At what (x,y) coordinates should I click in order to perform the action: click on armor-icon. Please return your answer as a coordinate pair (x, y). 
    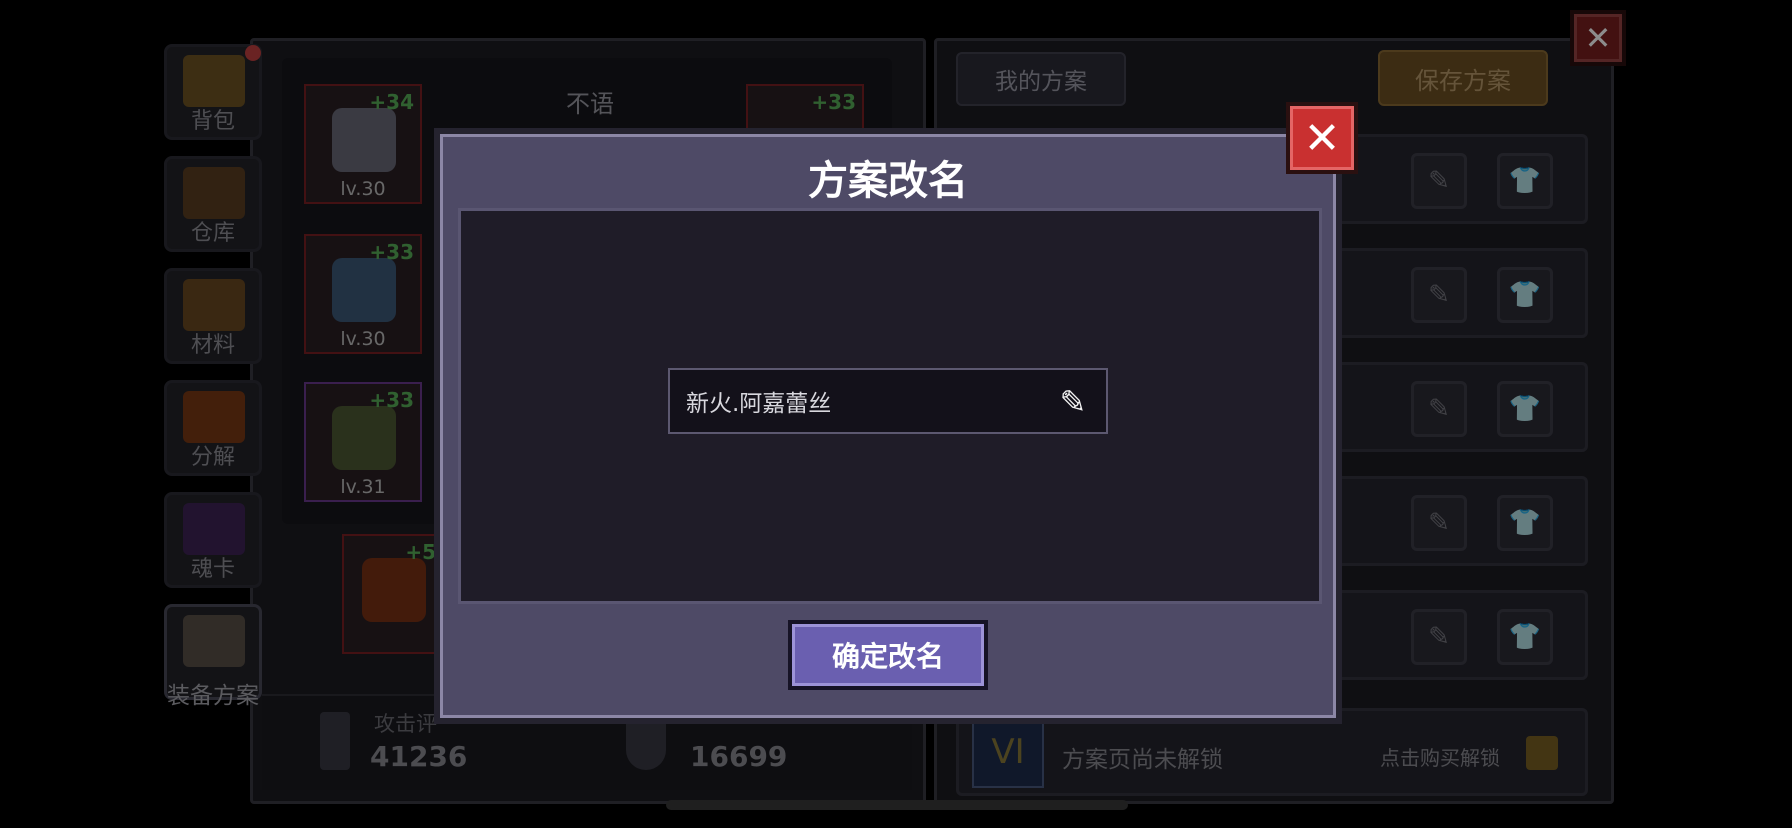
    Looking at the image, I should click on (364, 290).